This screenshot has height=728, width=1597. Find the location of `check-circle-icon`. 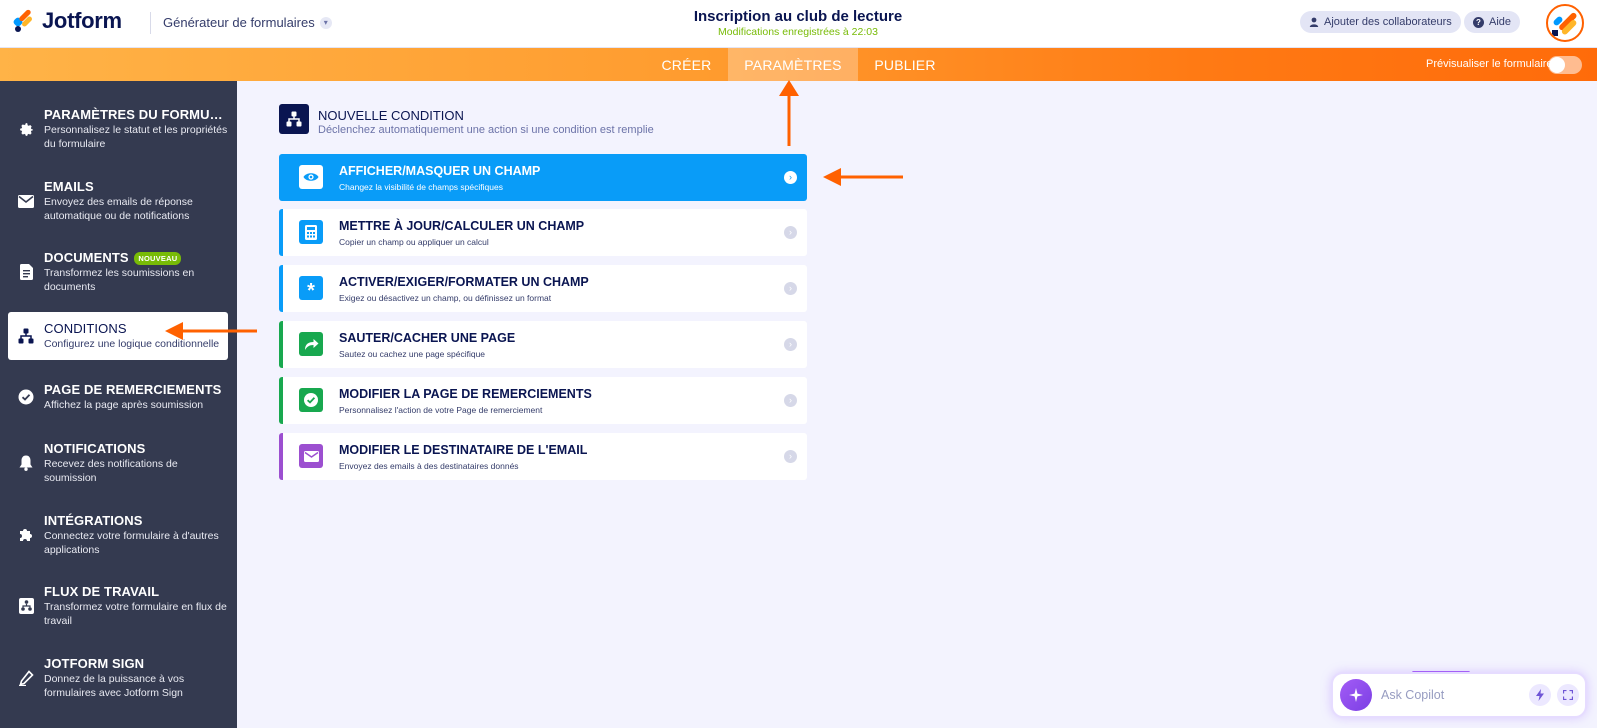

check-circle-icon is located at coordinates (26, 397).